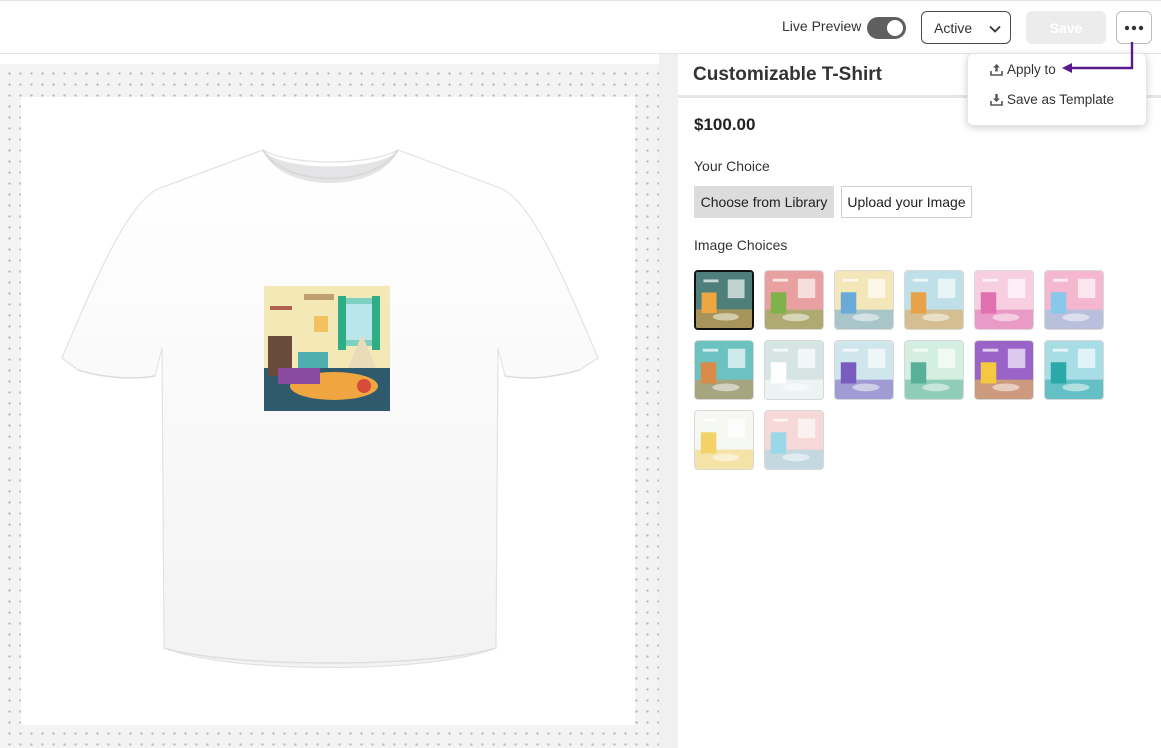 This screenshot has width=1161, height=748. Describe the element at coordinates (668, 401) in the screenshot. I see `canvas-divider` at that location.